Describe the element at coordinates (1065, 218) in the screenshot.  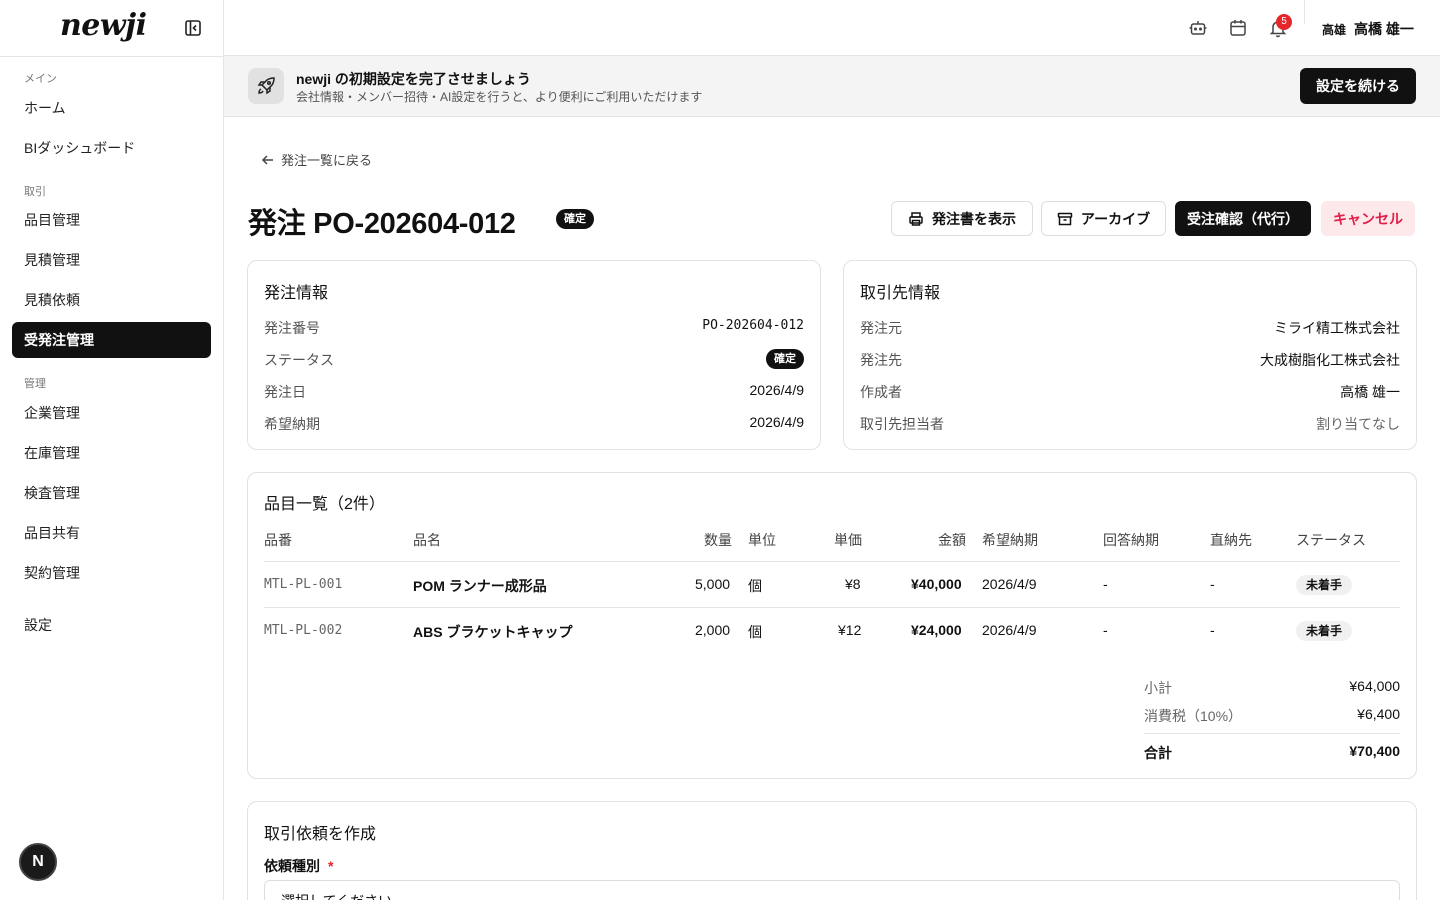
I see `archive-icon` at that location.